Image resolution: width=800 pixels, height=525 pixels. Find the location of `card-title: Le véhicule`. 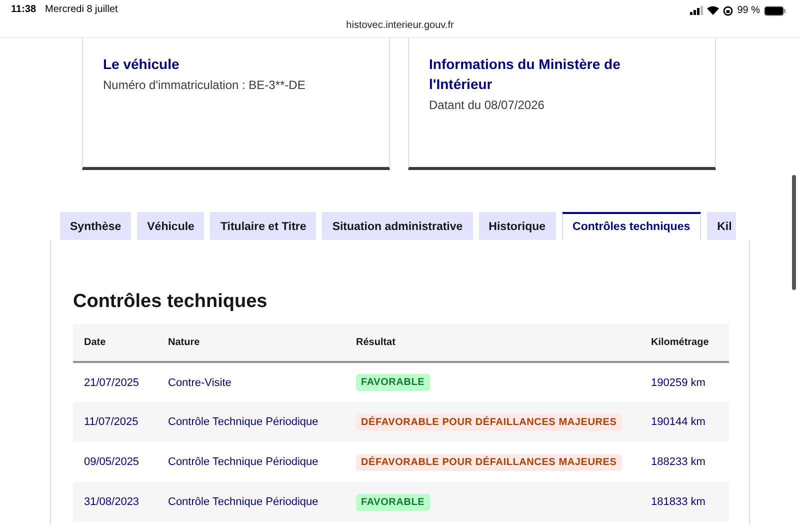

card-title: Le véhicule is located at coordinates (141, 64).